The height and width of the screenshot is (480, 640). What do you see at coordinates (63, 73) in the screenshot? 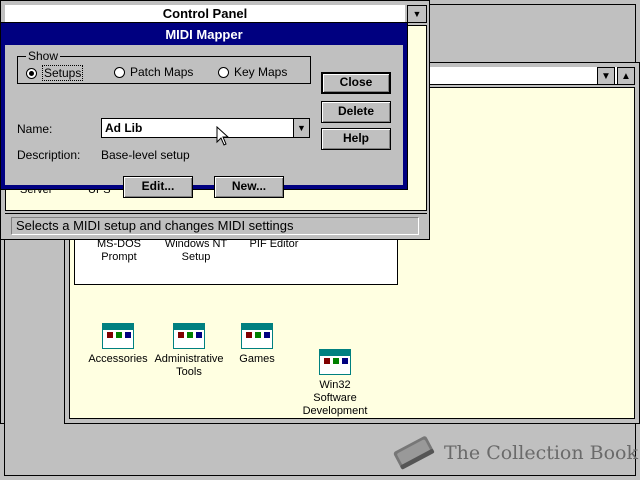
I see `radio-setups-label: Setups` at bounding box center [63, 73].